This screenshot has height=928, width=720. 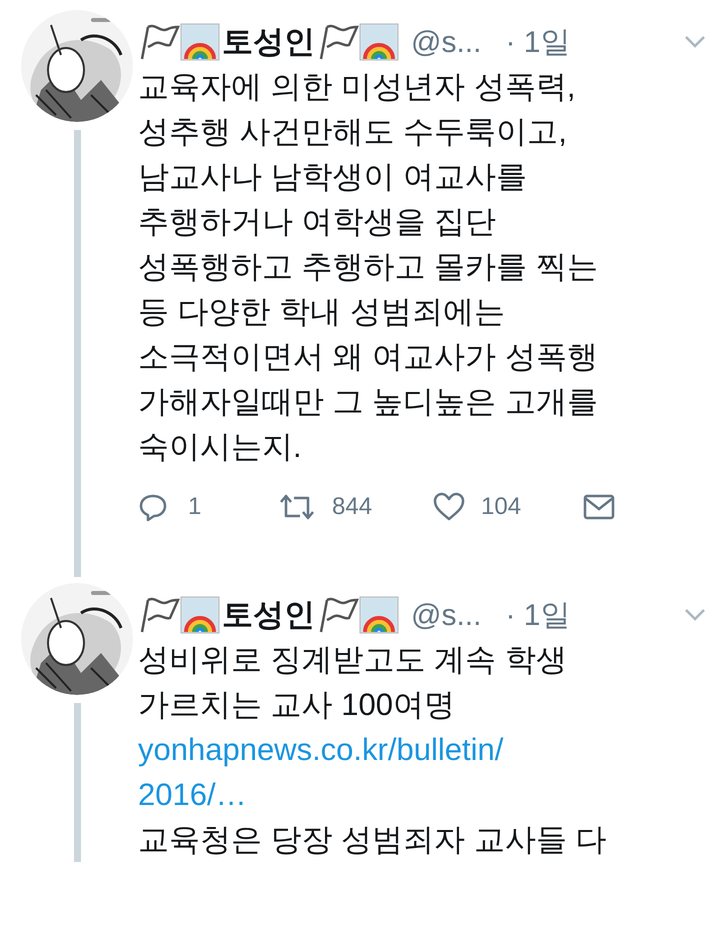 I want to click on tweet-text: 교육청은 당장 성범죄자 교사들 다, so click(x=373, y=840).